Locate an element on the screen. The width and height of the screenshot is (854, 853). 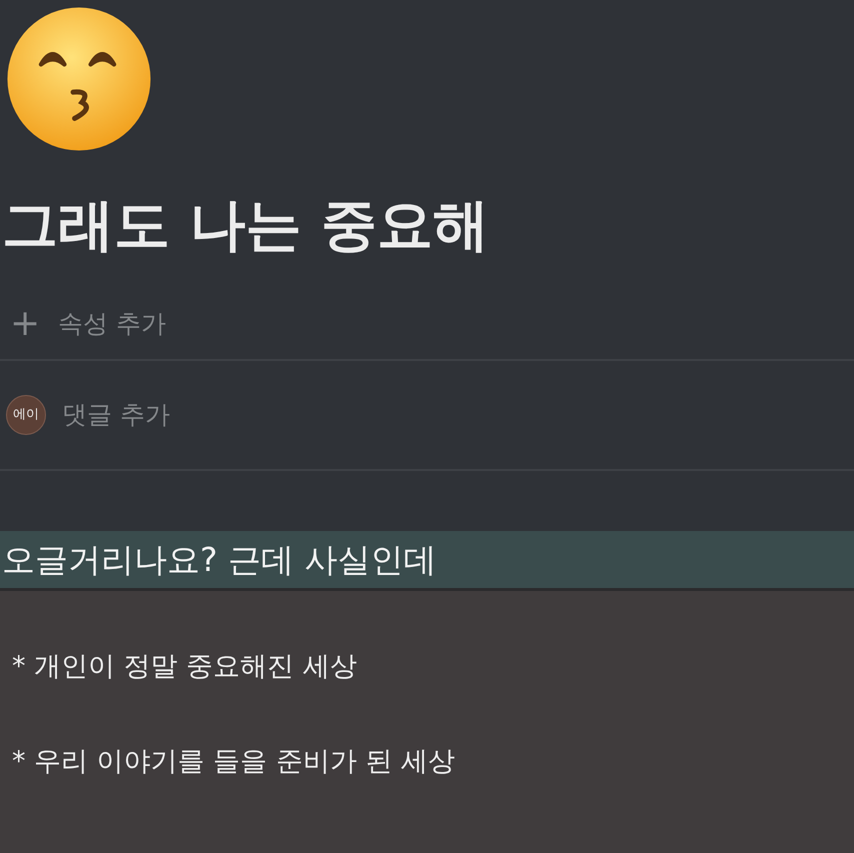
user-avatar: 에이 is located at coordinates (26, 415).